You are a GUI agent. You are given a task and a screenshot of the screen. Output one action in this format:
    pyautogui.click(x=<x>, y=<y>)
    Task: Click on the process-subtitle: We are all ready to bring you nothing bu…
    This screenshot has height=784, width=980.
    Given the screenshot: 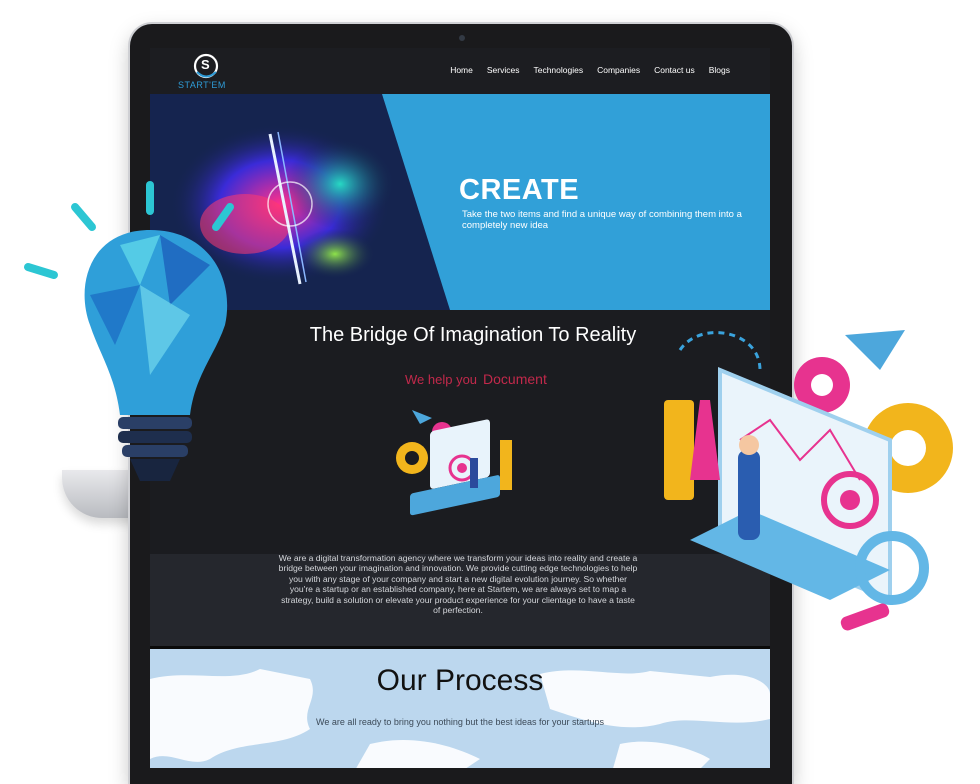 What is the action you would take?
    pyautogui.click(x=460, y=722)
    